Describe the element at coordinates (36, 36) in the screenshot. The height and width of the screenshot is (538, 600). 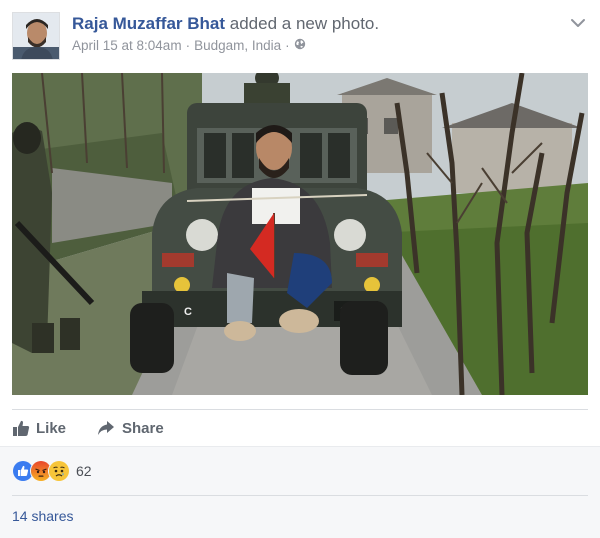
I see `author-avatar` at that location.